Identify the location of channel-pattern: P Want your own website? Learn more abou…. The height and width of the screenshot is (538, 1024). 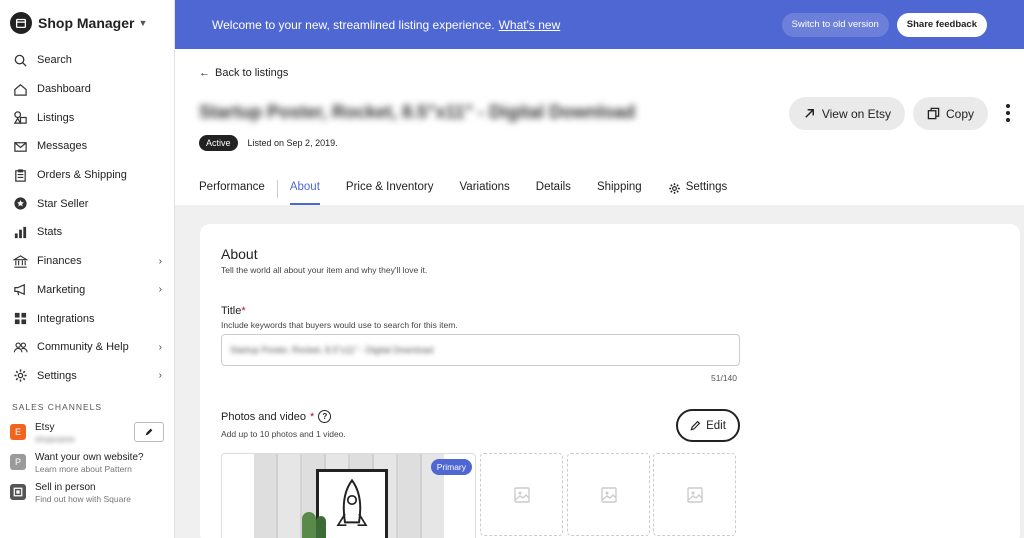
(87, 463).